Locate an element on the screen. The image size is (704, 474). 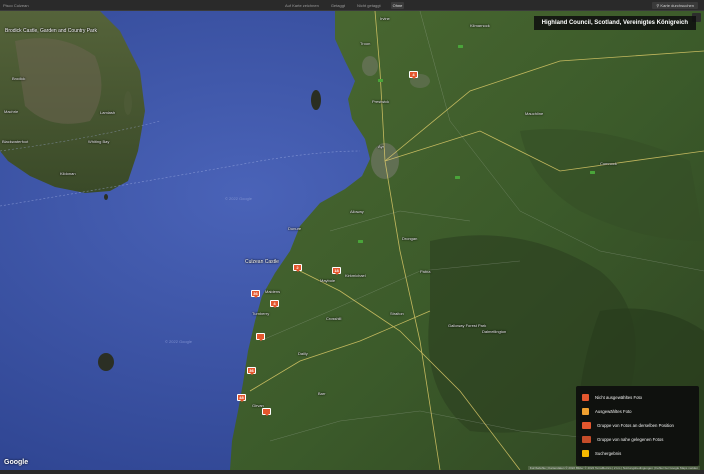
photo-marker: 48 is located at coordinates (241, 398).